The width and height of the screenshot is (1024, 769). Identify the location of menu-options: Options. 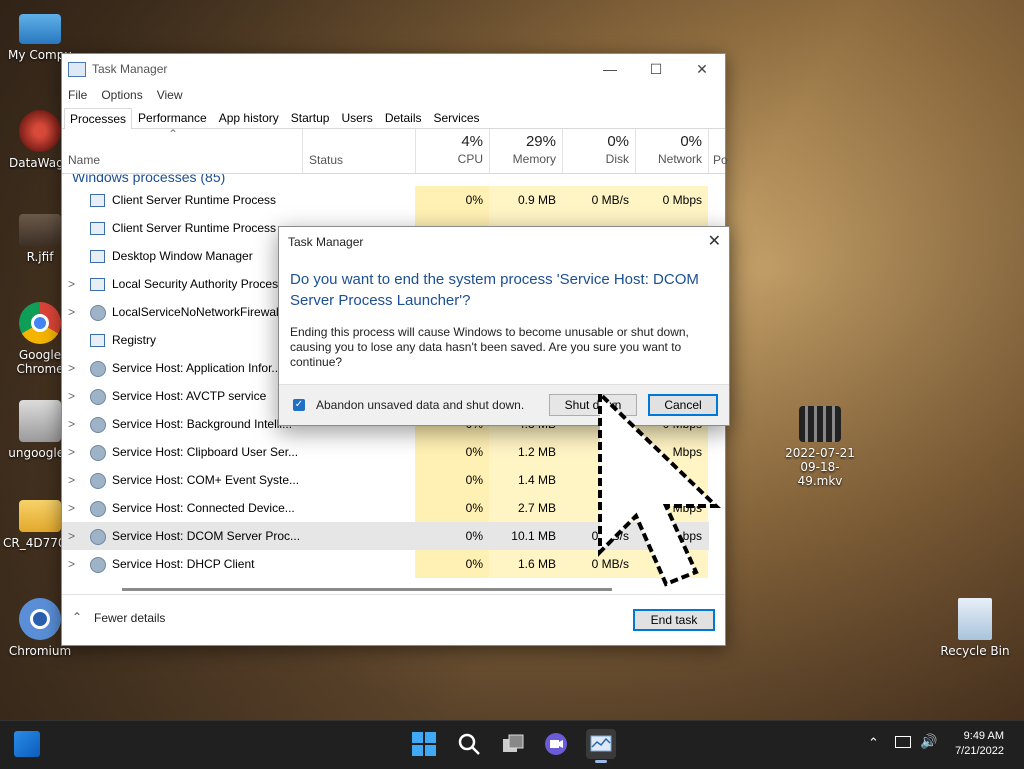
(121, 95).